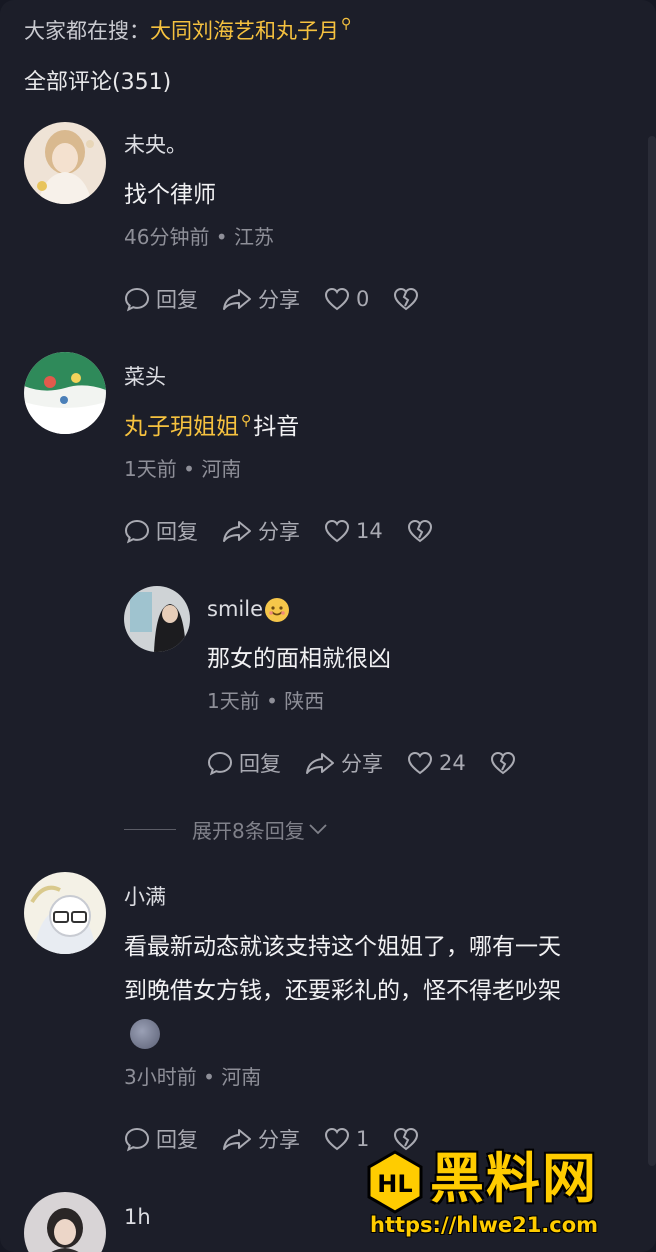  I want to click on like-button: 24, so click(436, 763).